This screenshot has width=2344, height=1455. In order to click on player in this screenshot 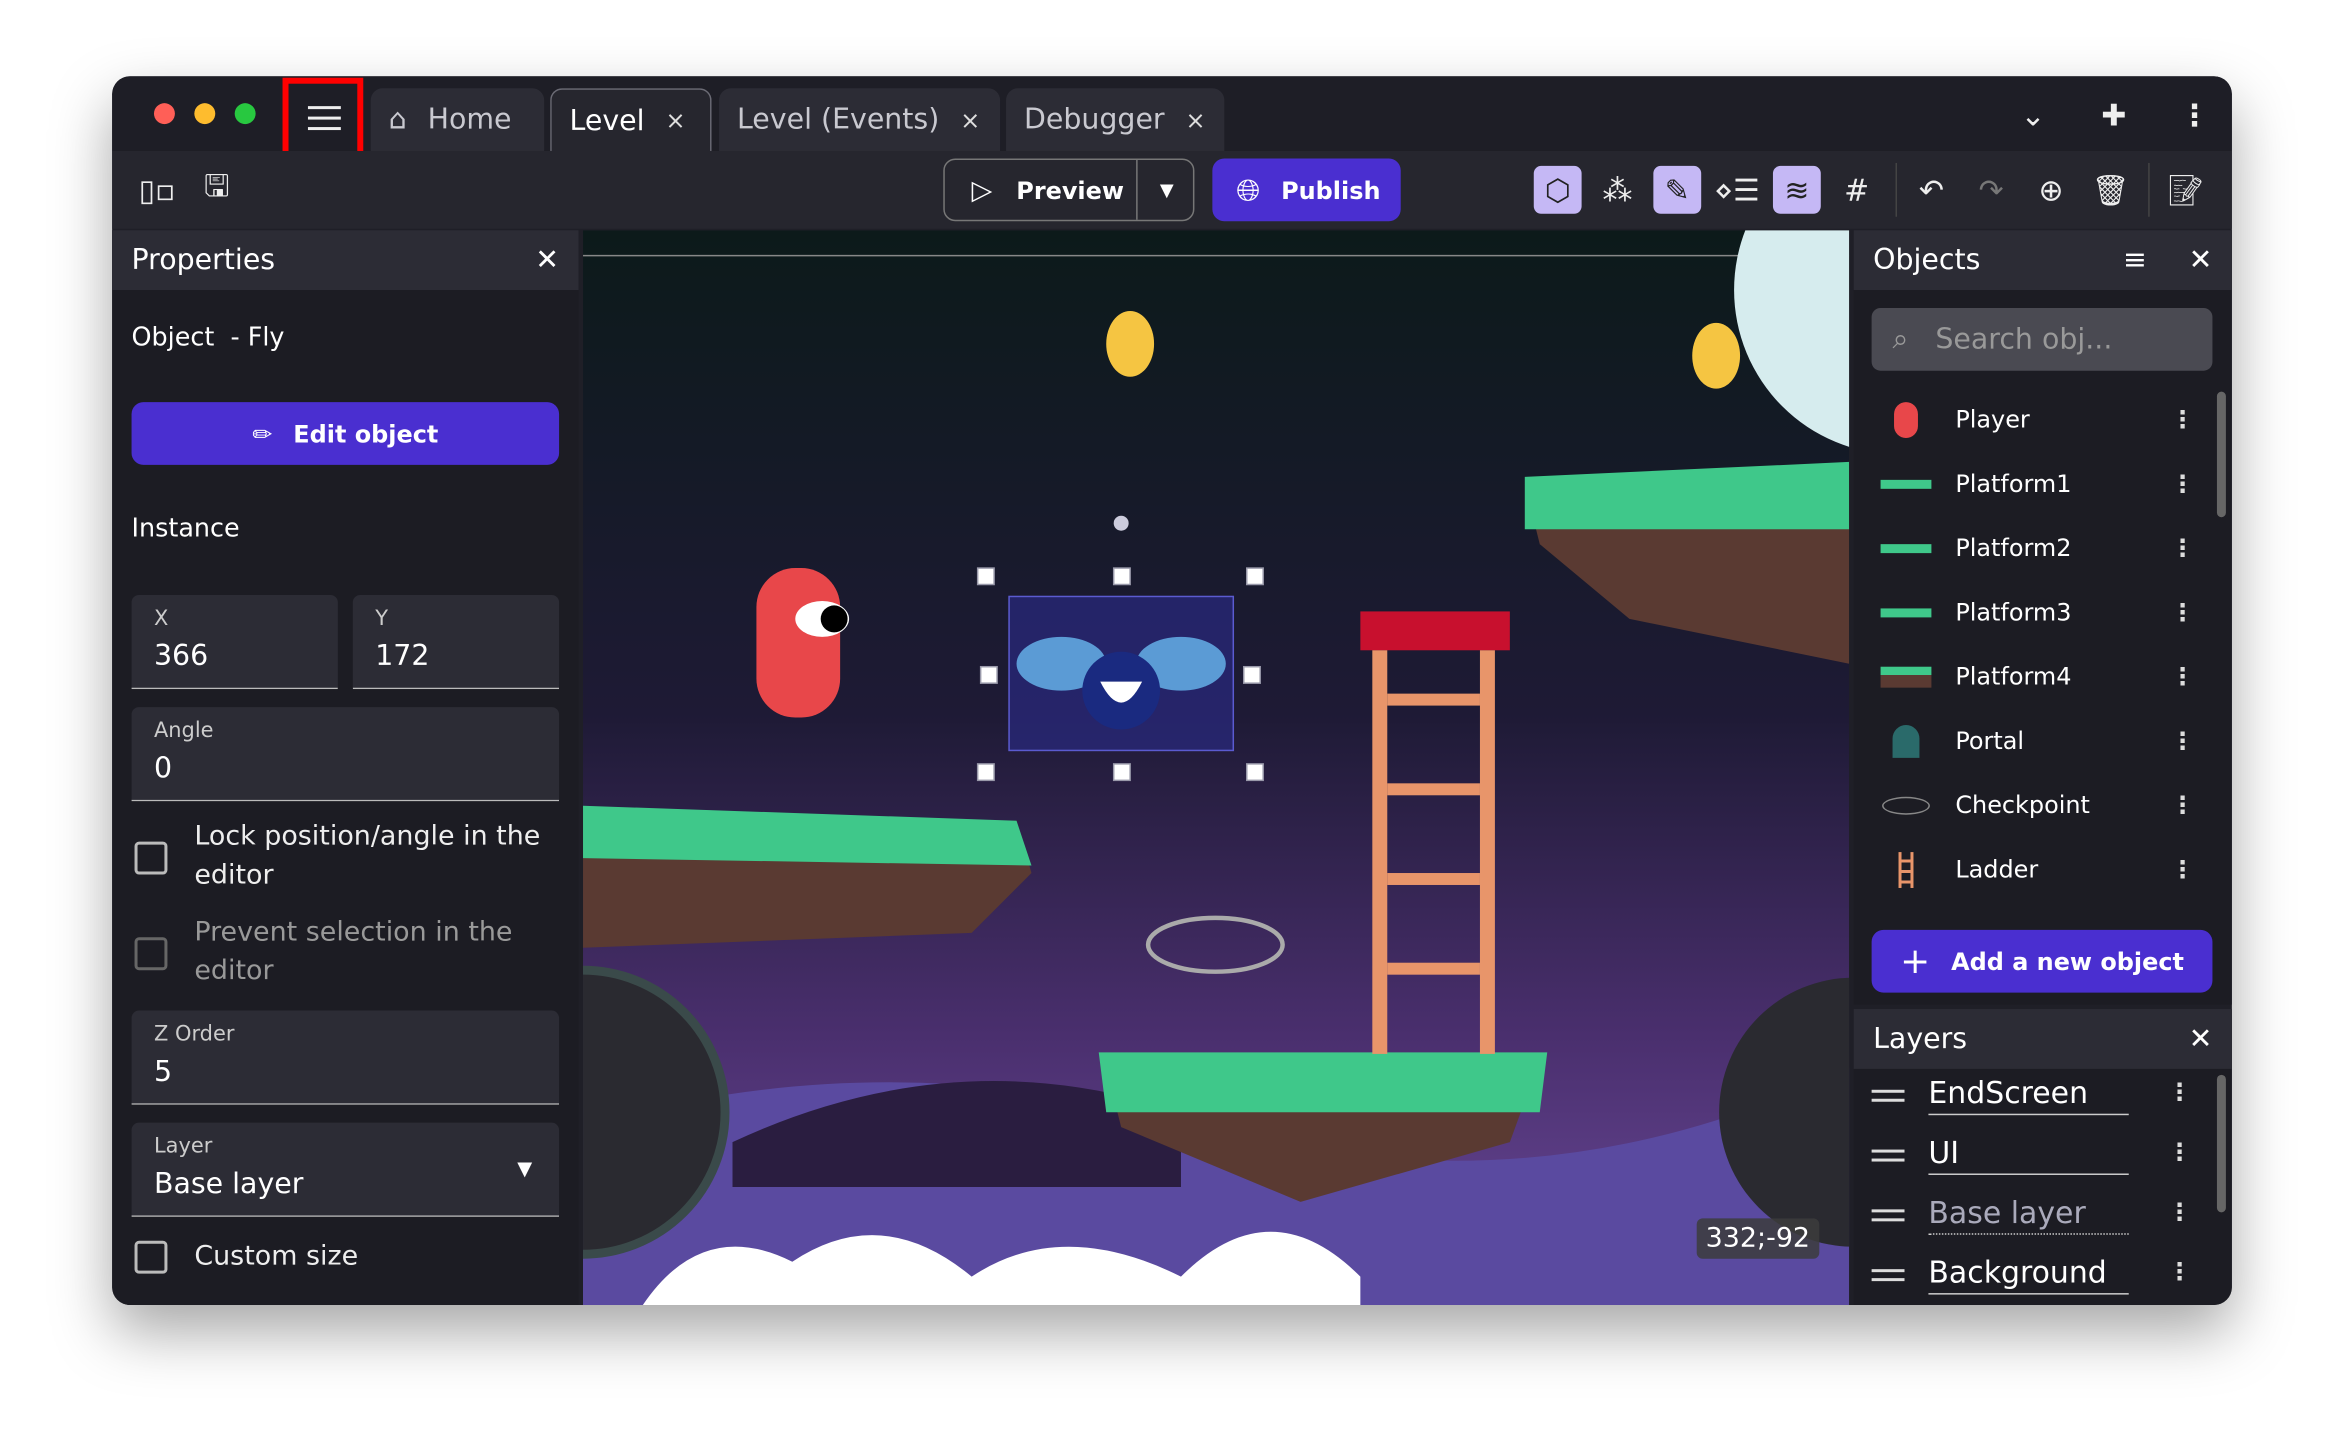, I will do `click(803, 643)`.